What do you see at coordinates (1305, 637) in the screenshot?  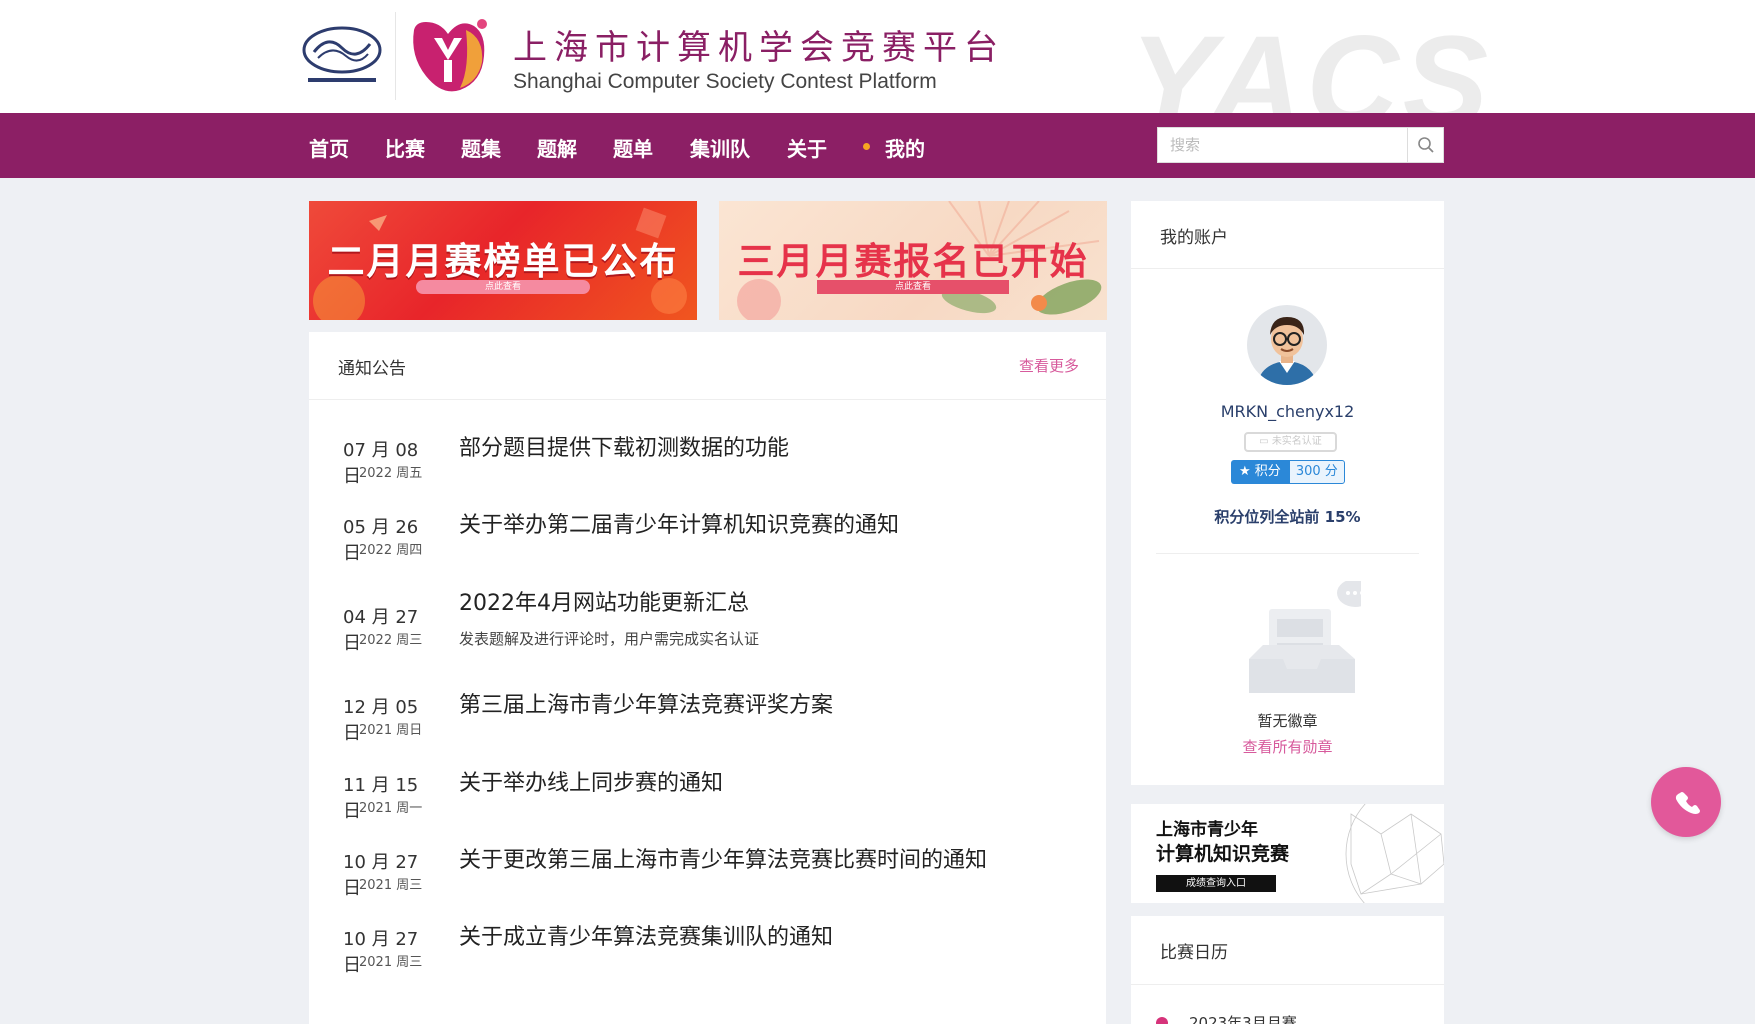 I see `empty-inbox-icon` at bounding box center [1305, 637].